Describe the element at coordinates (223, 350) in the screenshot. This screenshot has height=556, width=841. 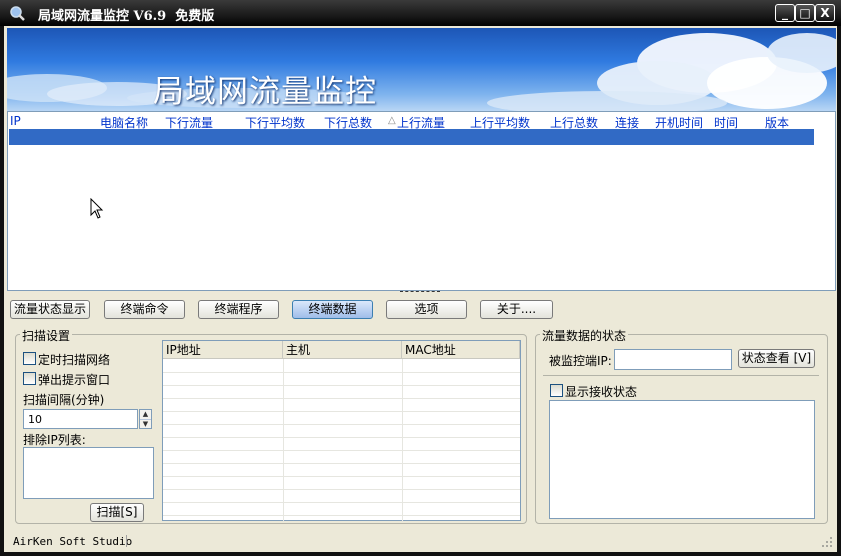
I see `grid-header-ip: IP地址` at that location.